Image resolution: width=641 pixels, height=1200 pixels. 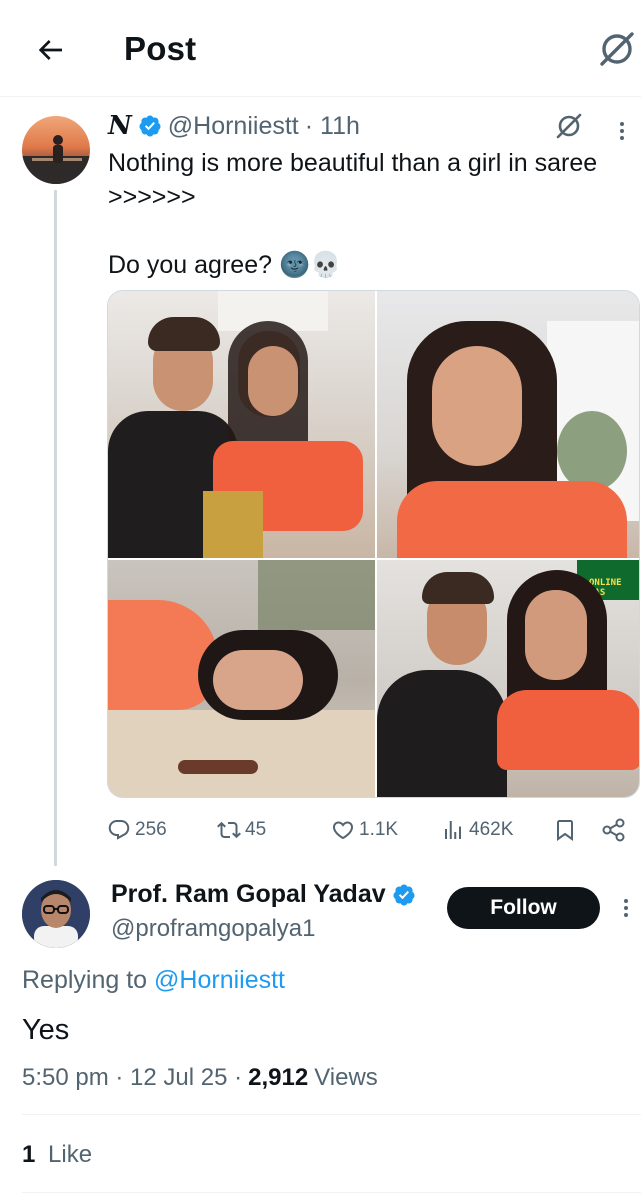 What do you see at coordinates (379, 829) in the screenshot?
I see `like-count: 1.1K` at bounding box center [379, 829].